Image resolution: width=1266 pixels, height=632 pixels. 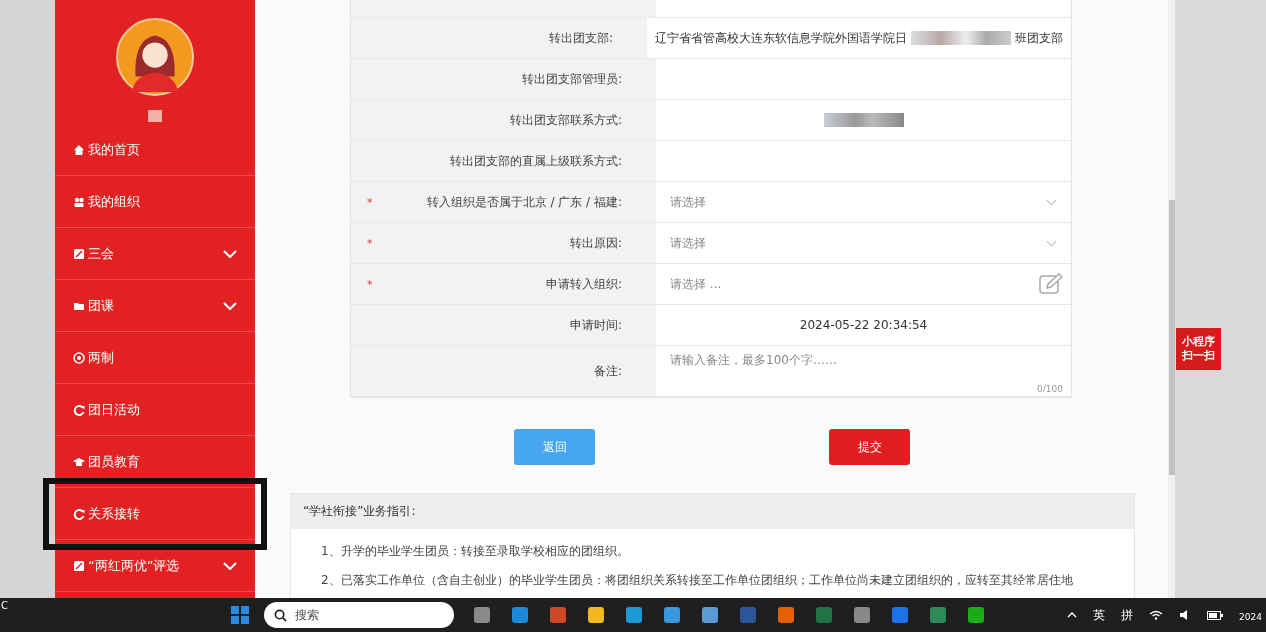 What do you see at coordinates (595, 325) in the screenshot?
I see `field-label: 申请时间:` at bounding box center [595, 325].